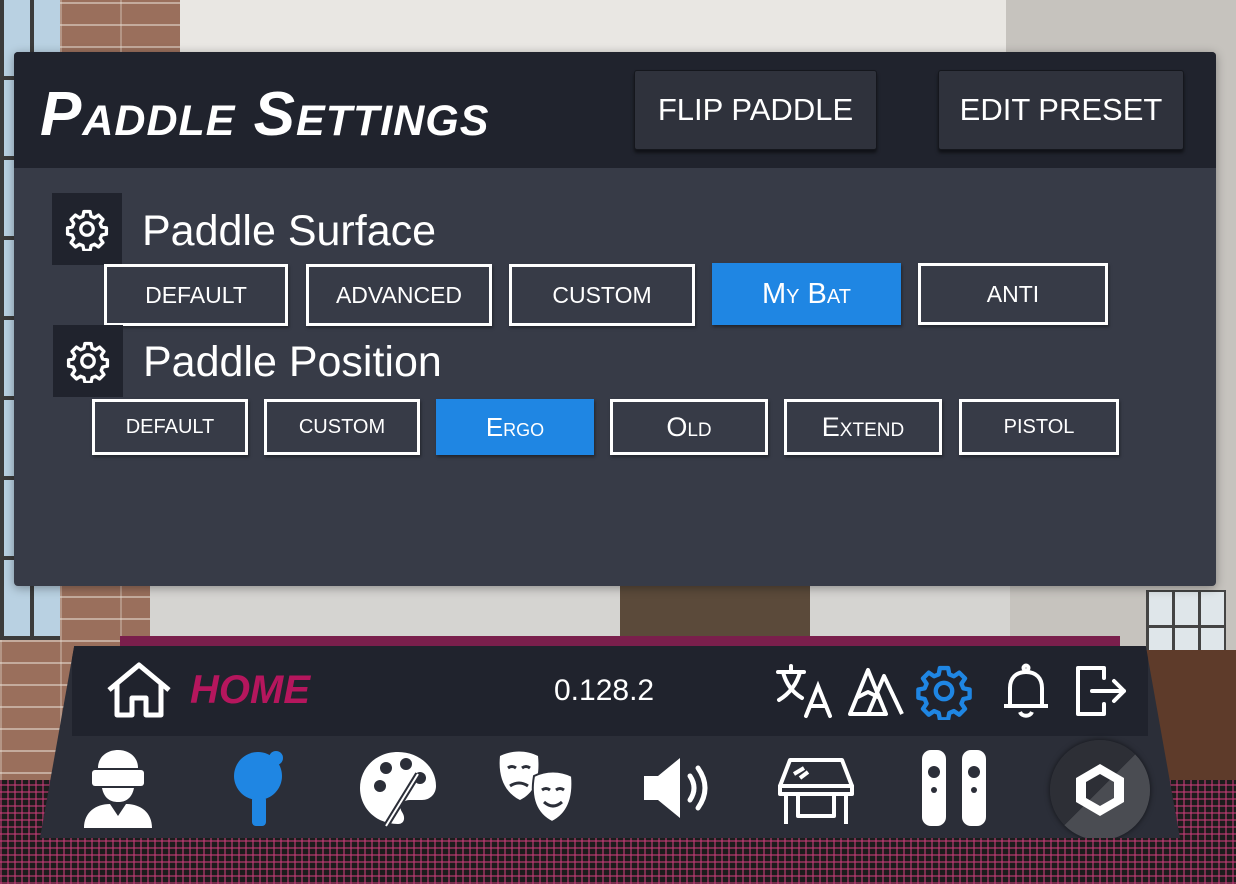 This screenshot has height=884, width=1236. Describe the element at coordinates (755, 110) in the screenshot. I see `flip-paddle-button: FLIP PADDLE` at that location.